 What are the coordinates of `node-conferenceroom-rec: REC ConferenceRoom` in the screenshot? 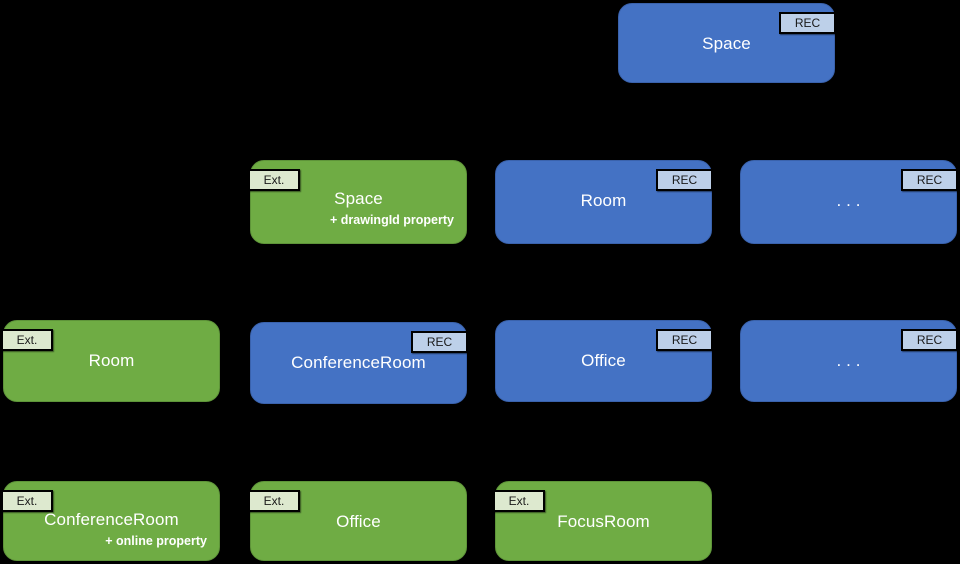 It's located at (359, 363).